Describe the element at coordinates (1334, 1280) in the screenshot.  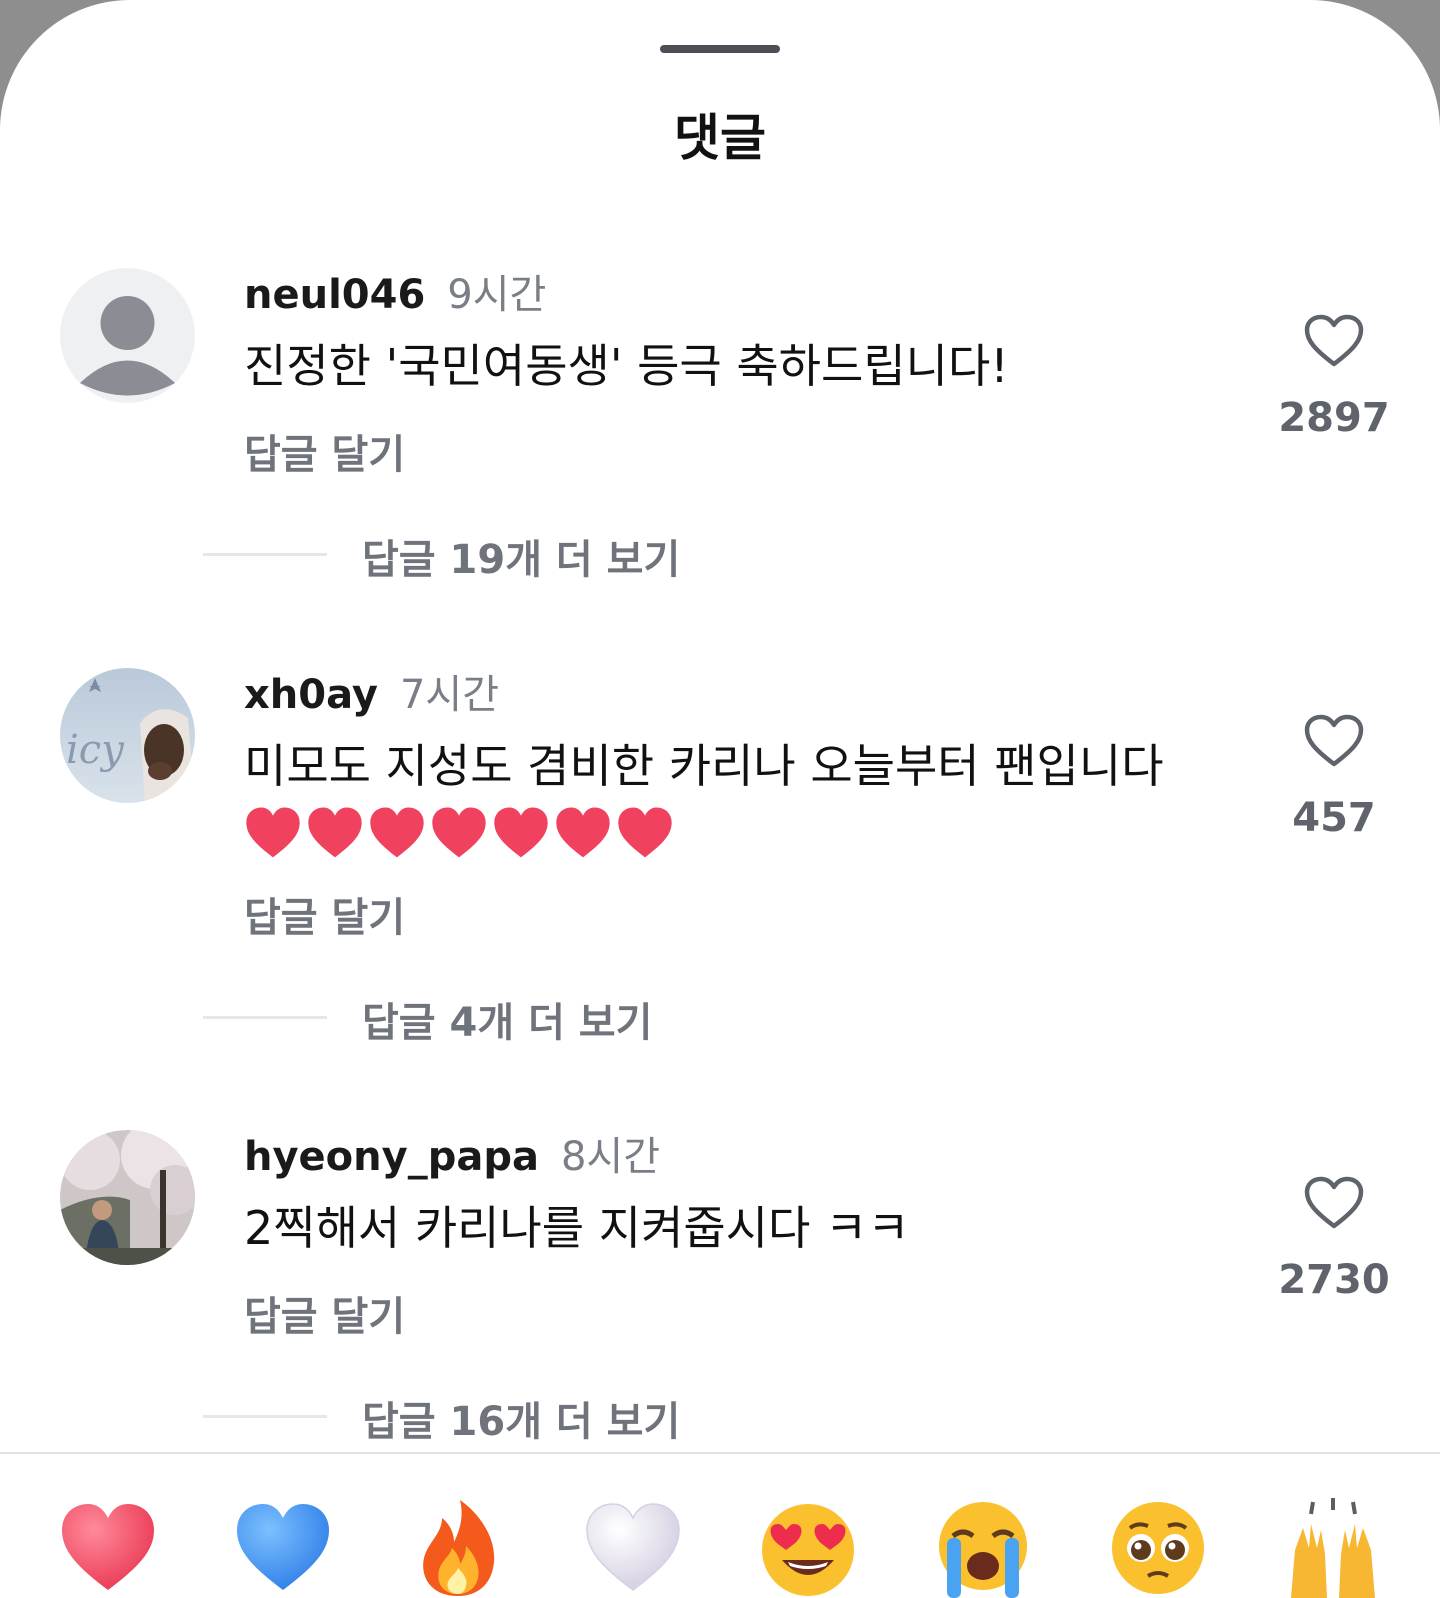
I see `like-count: 2730` at that location.